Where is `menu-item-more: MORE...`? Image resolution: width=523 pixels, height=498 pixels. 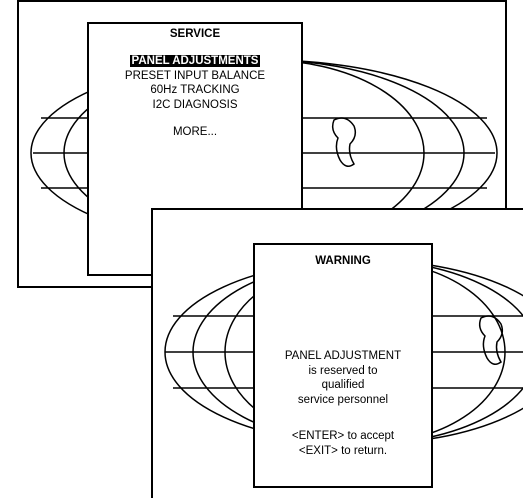
menu-item-more: MORE... is located at coordinates (195, 132).